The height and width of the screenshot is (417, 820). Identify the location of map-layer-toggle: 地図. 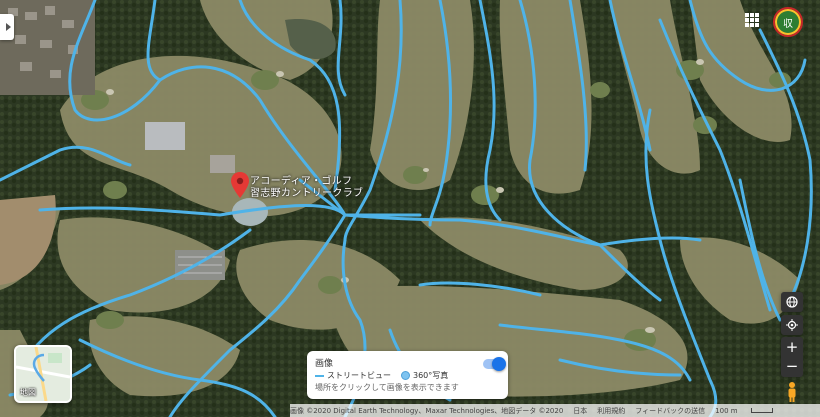
(43, 374).